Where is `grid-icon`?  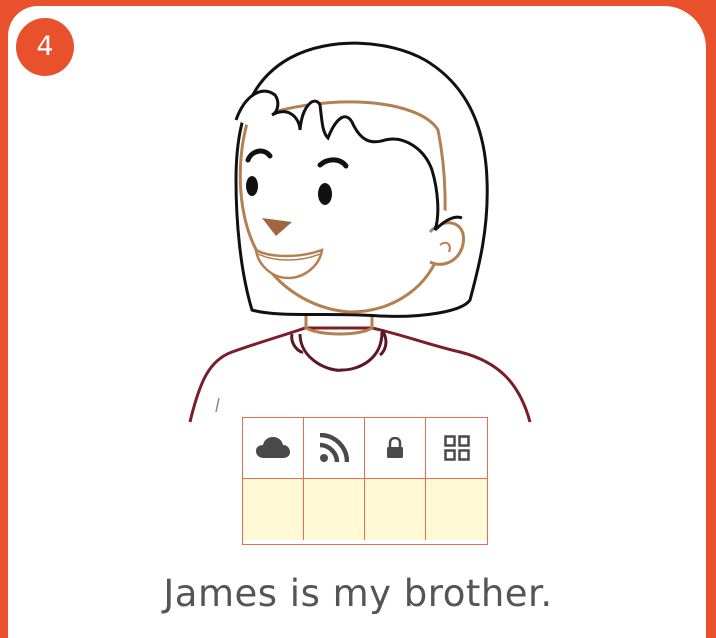 grid-icon is located at coordinates (456, 448).